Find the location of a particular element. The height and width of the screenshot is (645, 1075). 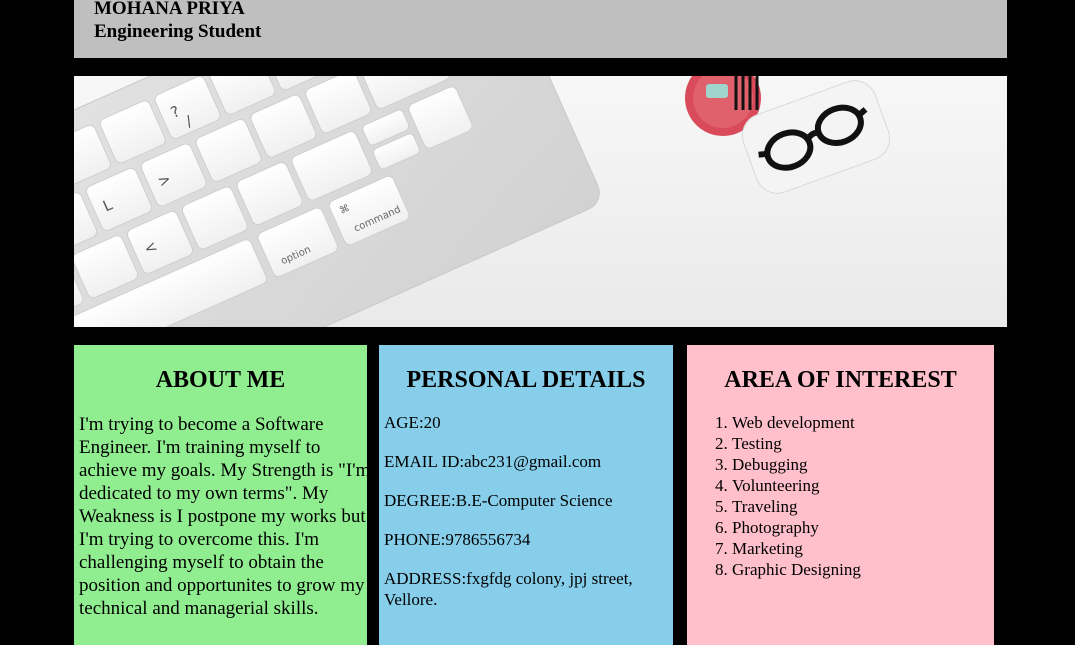

degree-field: DEGREE:B.E-Computer Science is located at coordinates (498, 500).